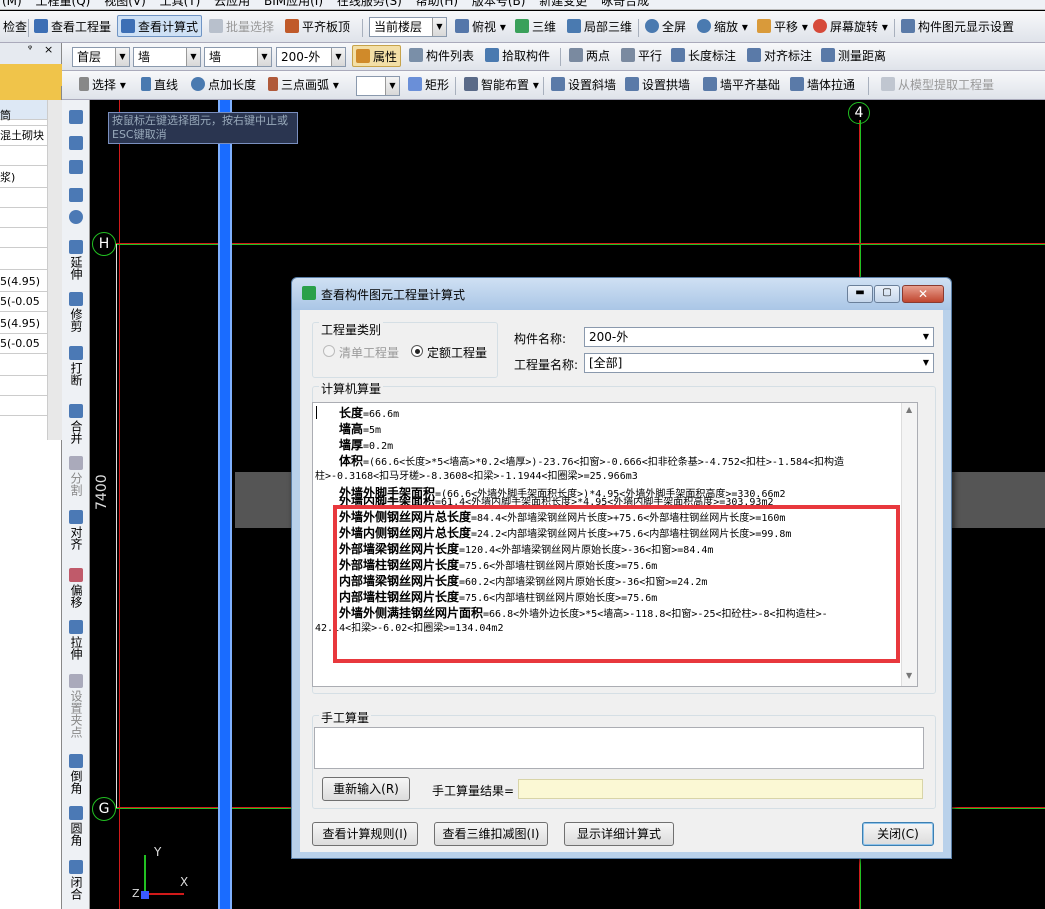 The image size is (1045, 909). Describe the element at coordinates (76, 313) in the screenshot. I see `trim-tool: 修剪` at that location.